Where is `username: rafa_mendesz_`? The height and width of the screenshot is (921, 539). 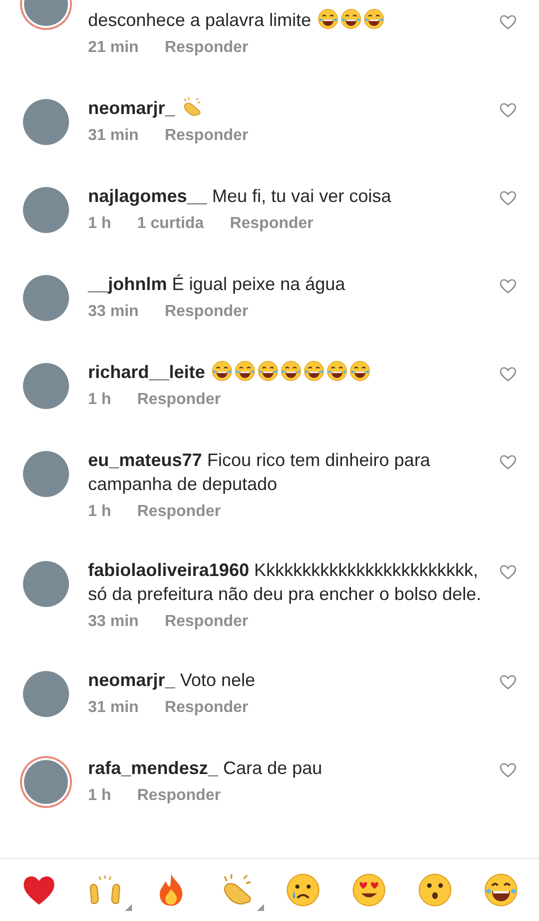 username: rafa_mendesz_ is located at coordinates (153, 768).